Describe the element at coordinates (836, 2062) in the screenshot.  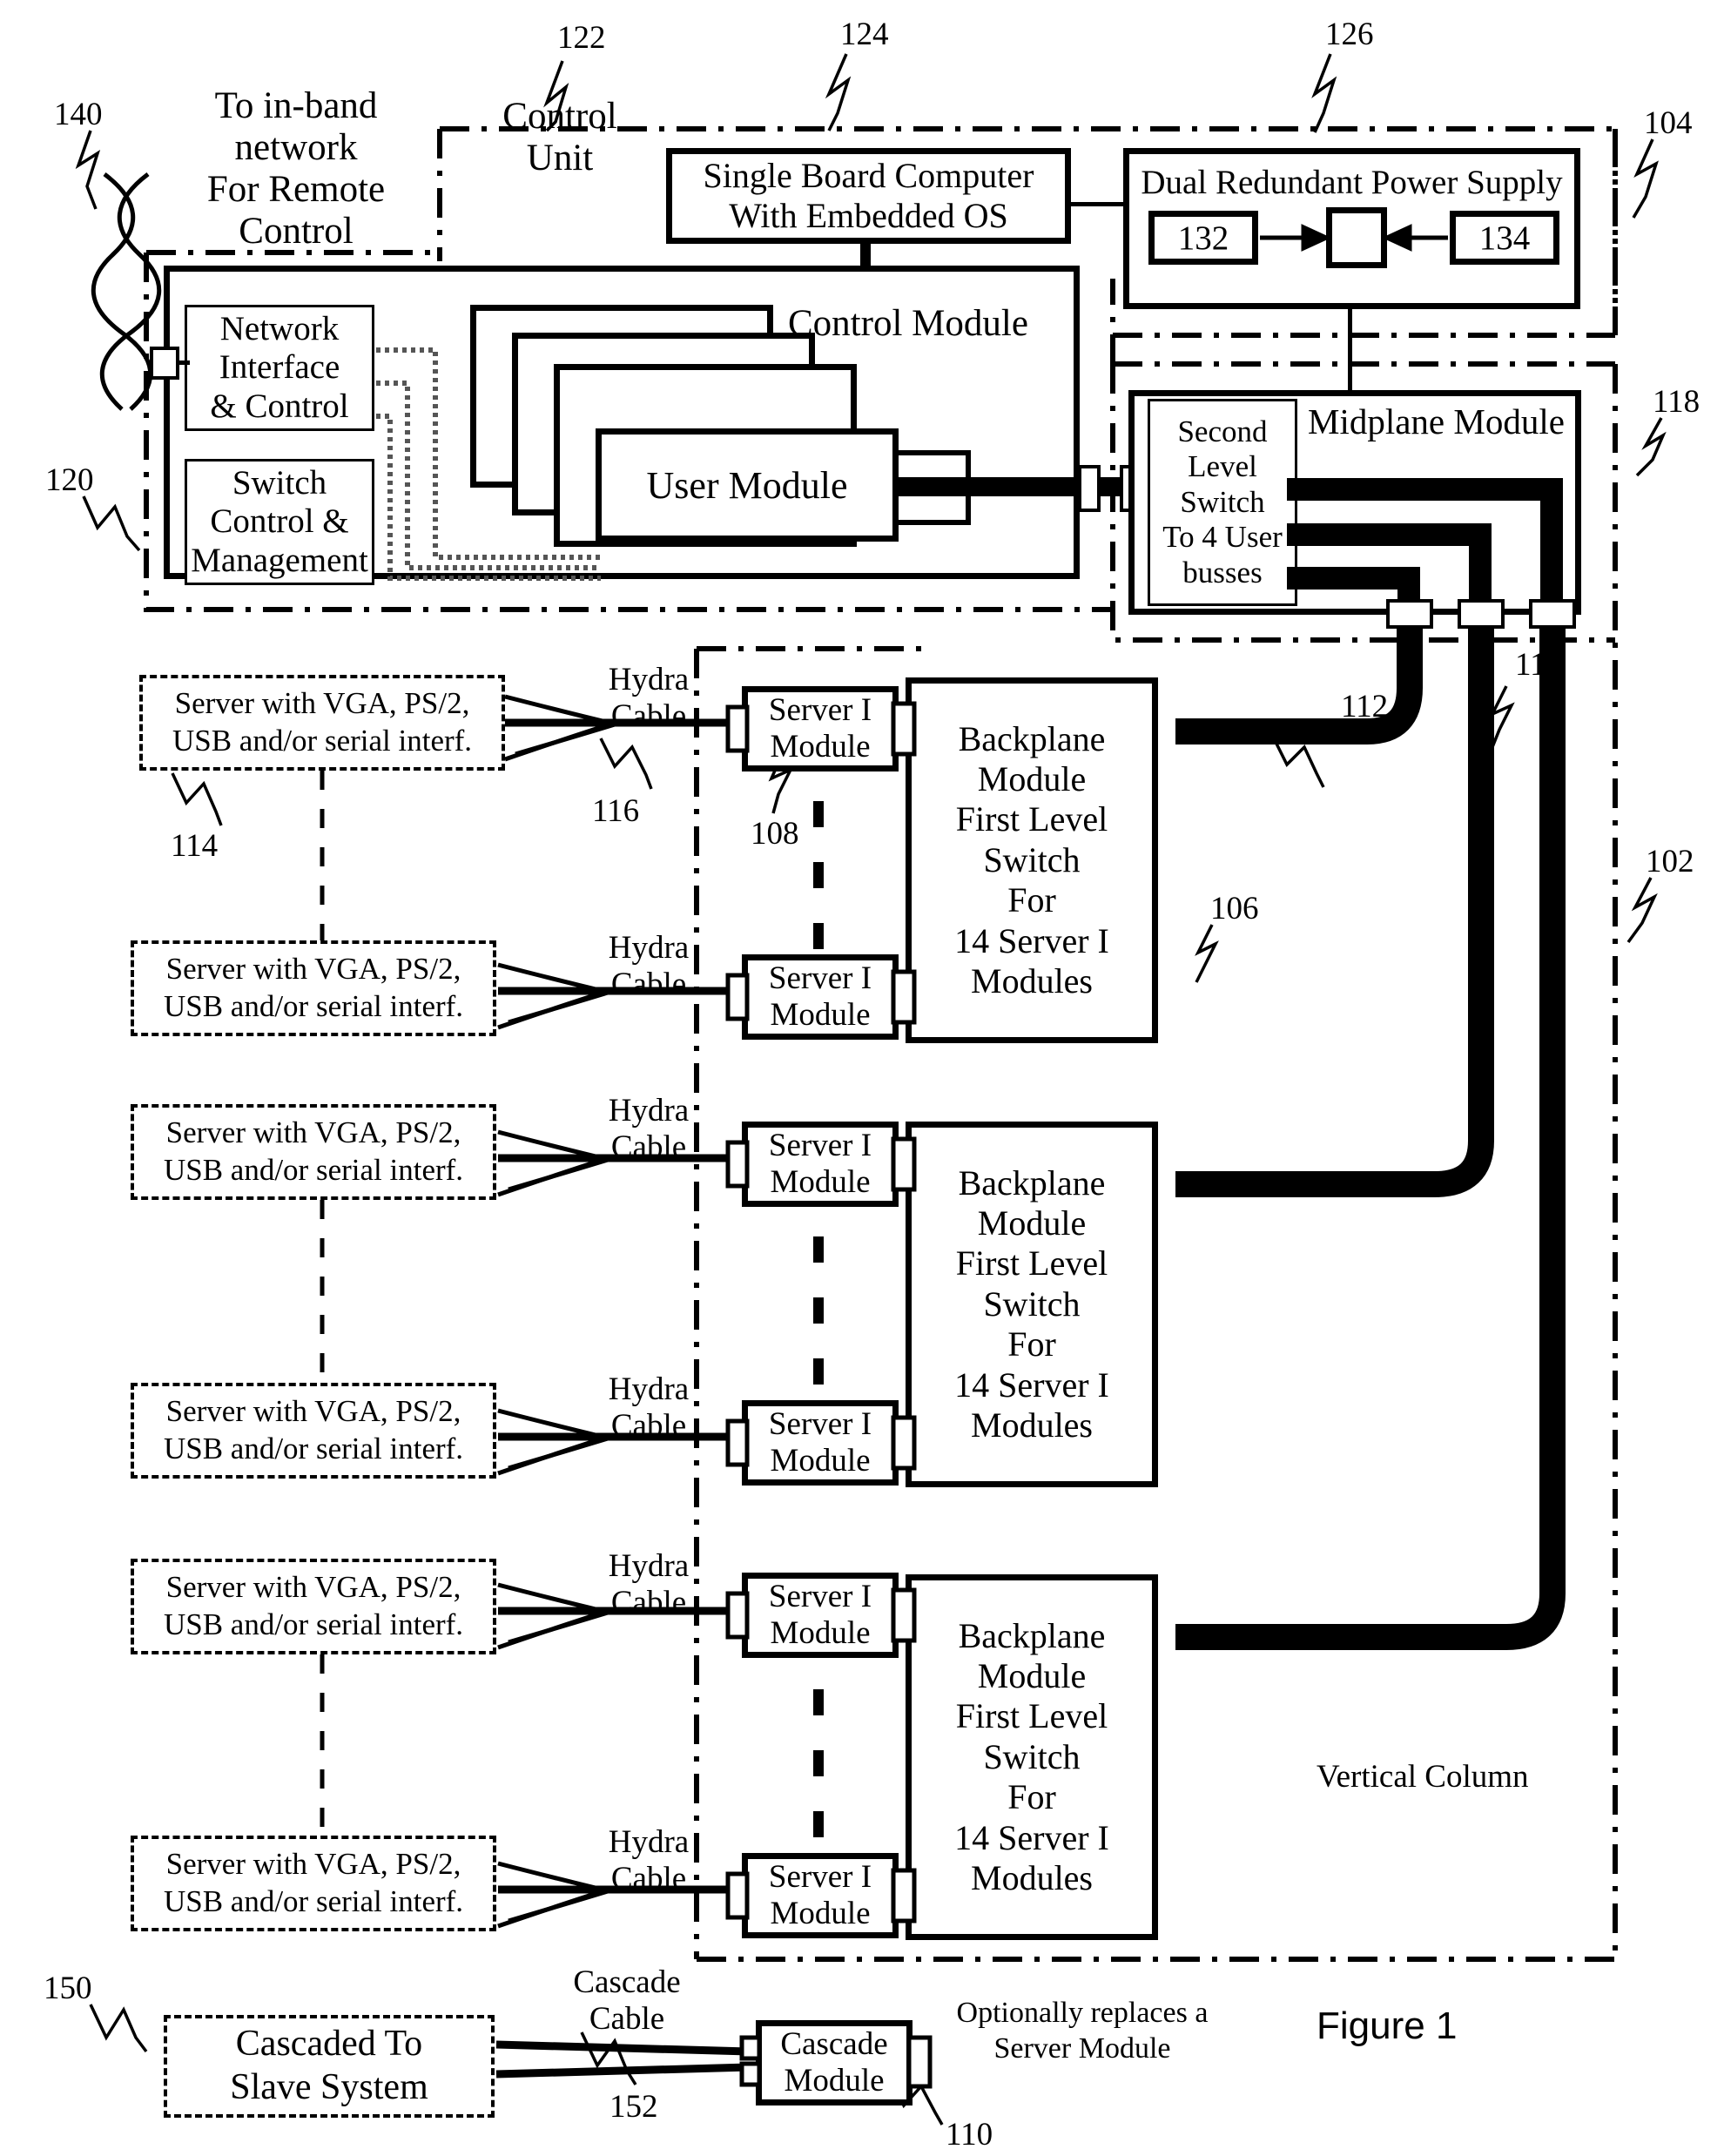
I see `cascade-module-connectors` at that location.